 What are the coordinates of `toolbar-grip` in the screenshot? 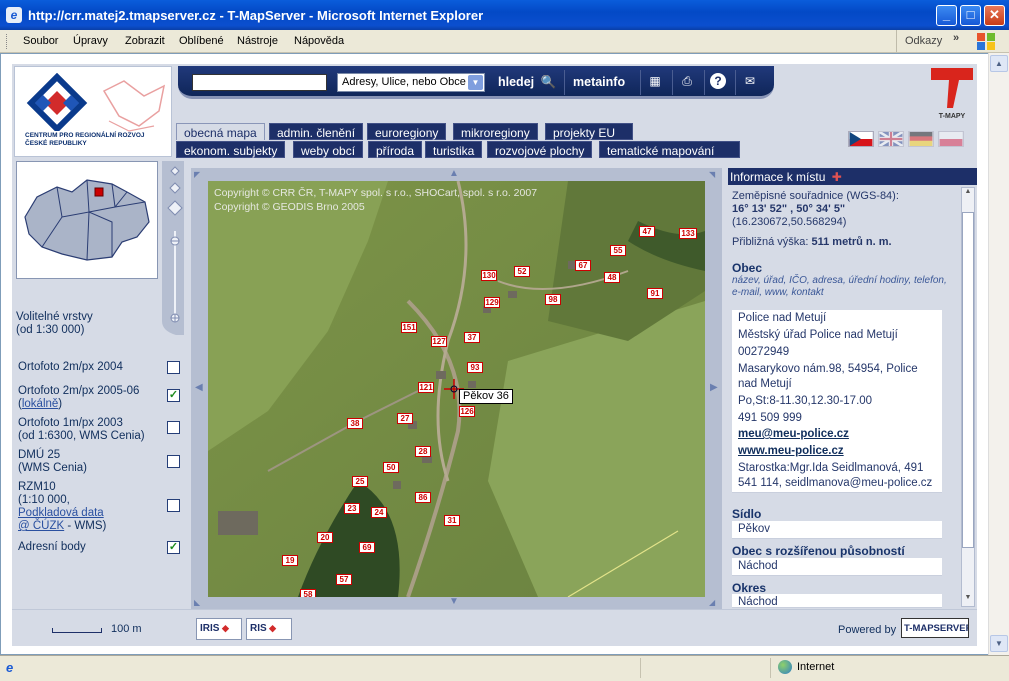 It's located at (7, 41).